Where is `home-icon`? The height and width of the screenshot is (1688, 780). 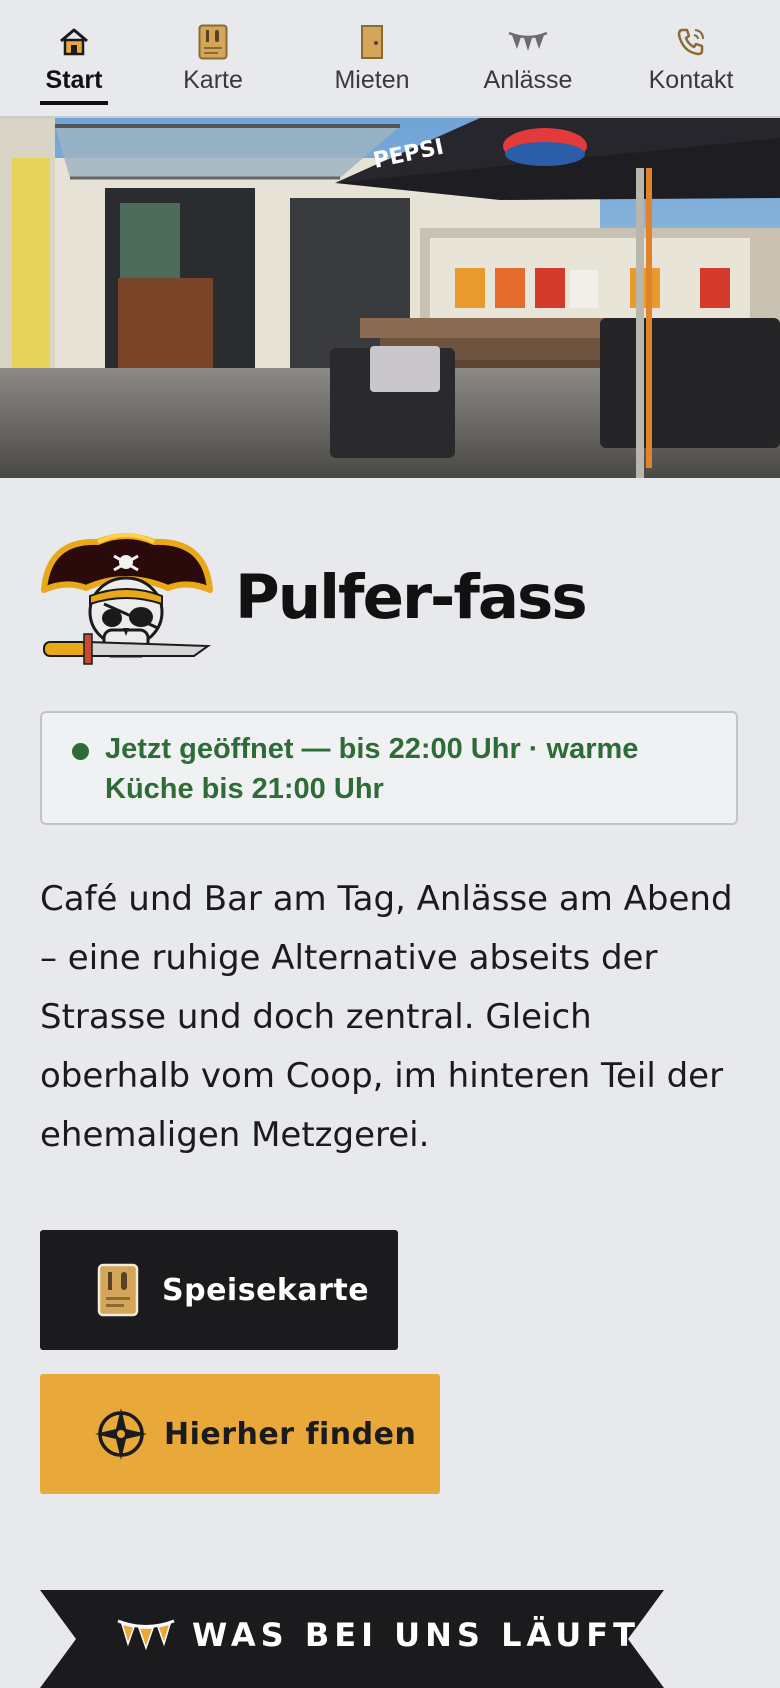 home-icon is located at coordinates (74, 42).